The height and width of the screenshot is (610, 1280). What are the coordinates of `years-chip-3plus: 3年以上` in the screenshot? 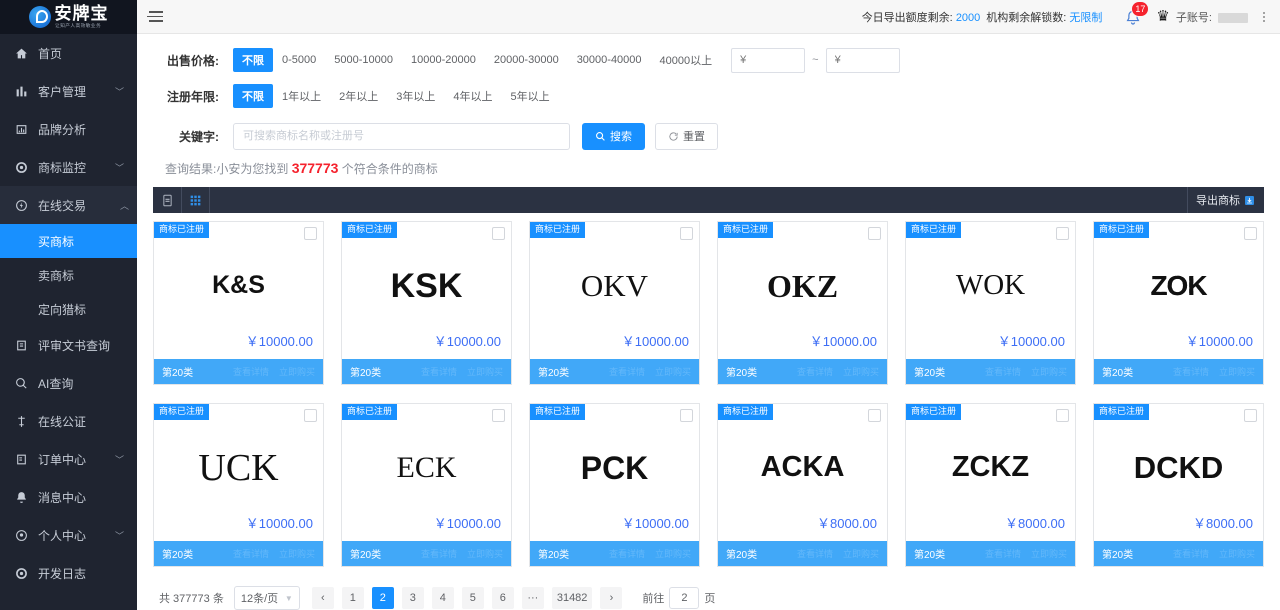 It's located at (415, 96).